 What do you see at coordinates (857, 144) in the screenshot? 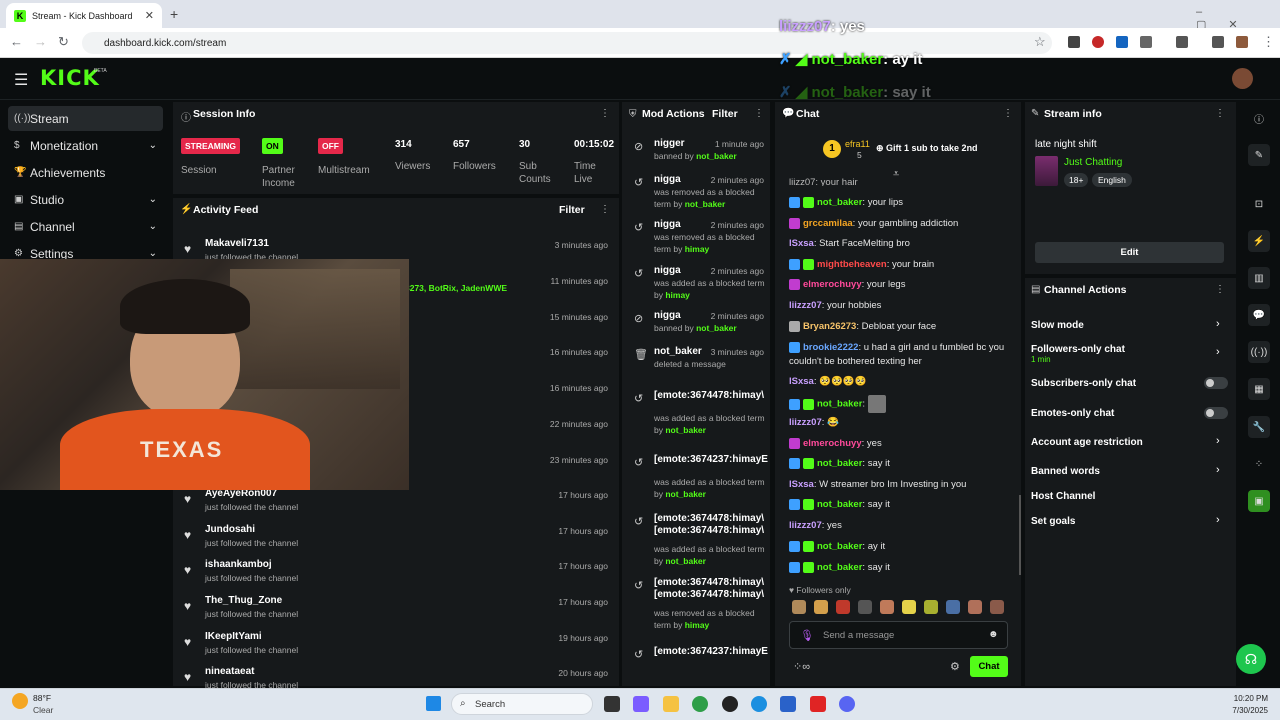
I see `top-gifter-name: efra11` at bounding box center [857, 144].